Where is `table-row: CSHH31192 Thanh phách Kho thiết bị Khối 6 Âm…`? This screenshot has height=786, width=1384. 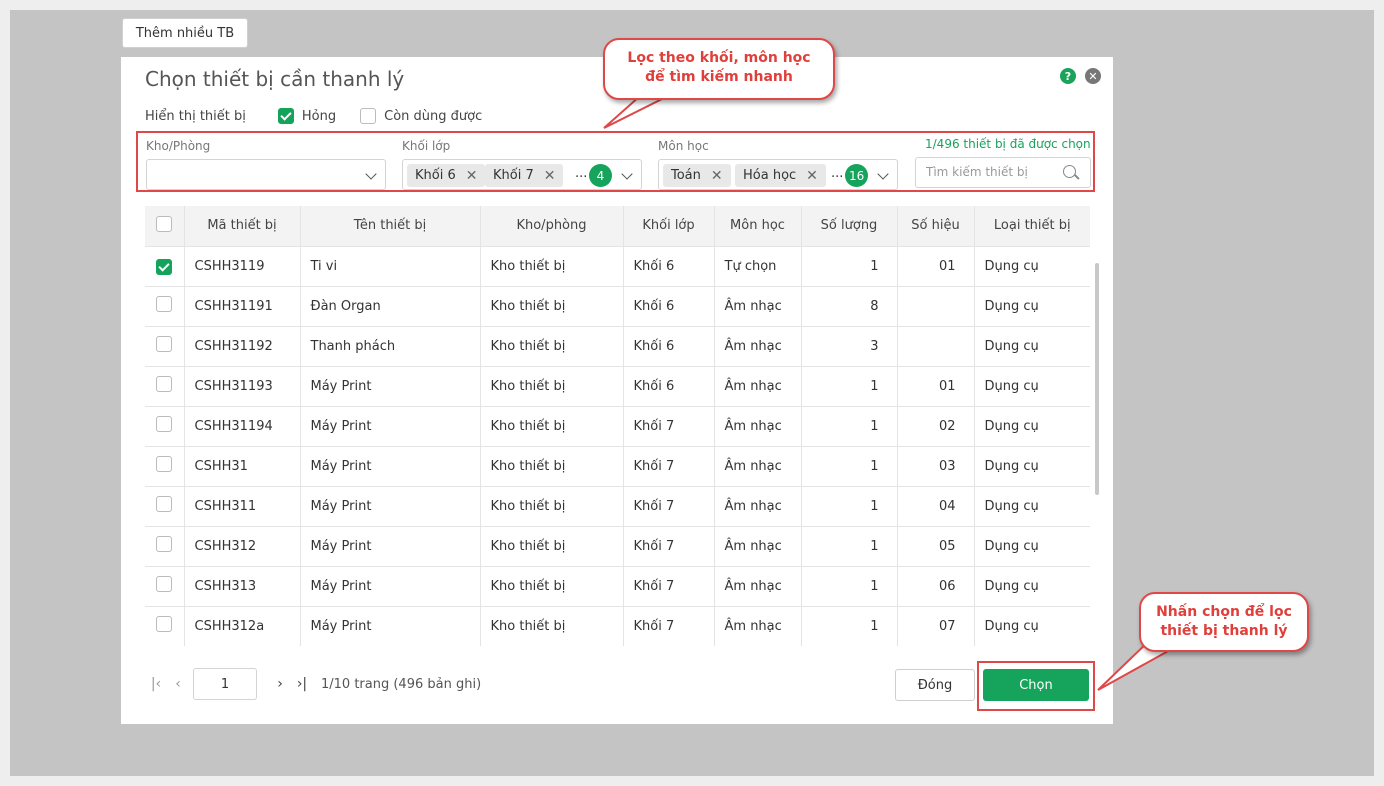
table-row: CSHH31192 Thanh phách Kho thiết bị Khối 6 Âm… is located at coordinates (617, 346).